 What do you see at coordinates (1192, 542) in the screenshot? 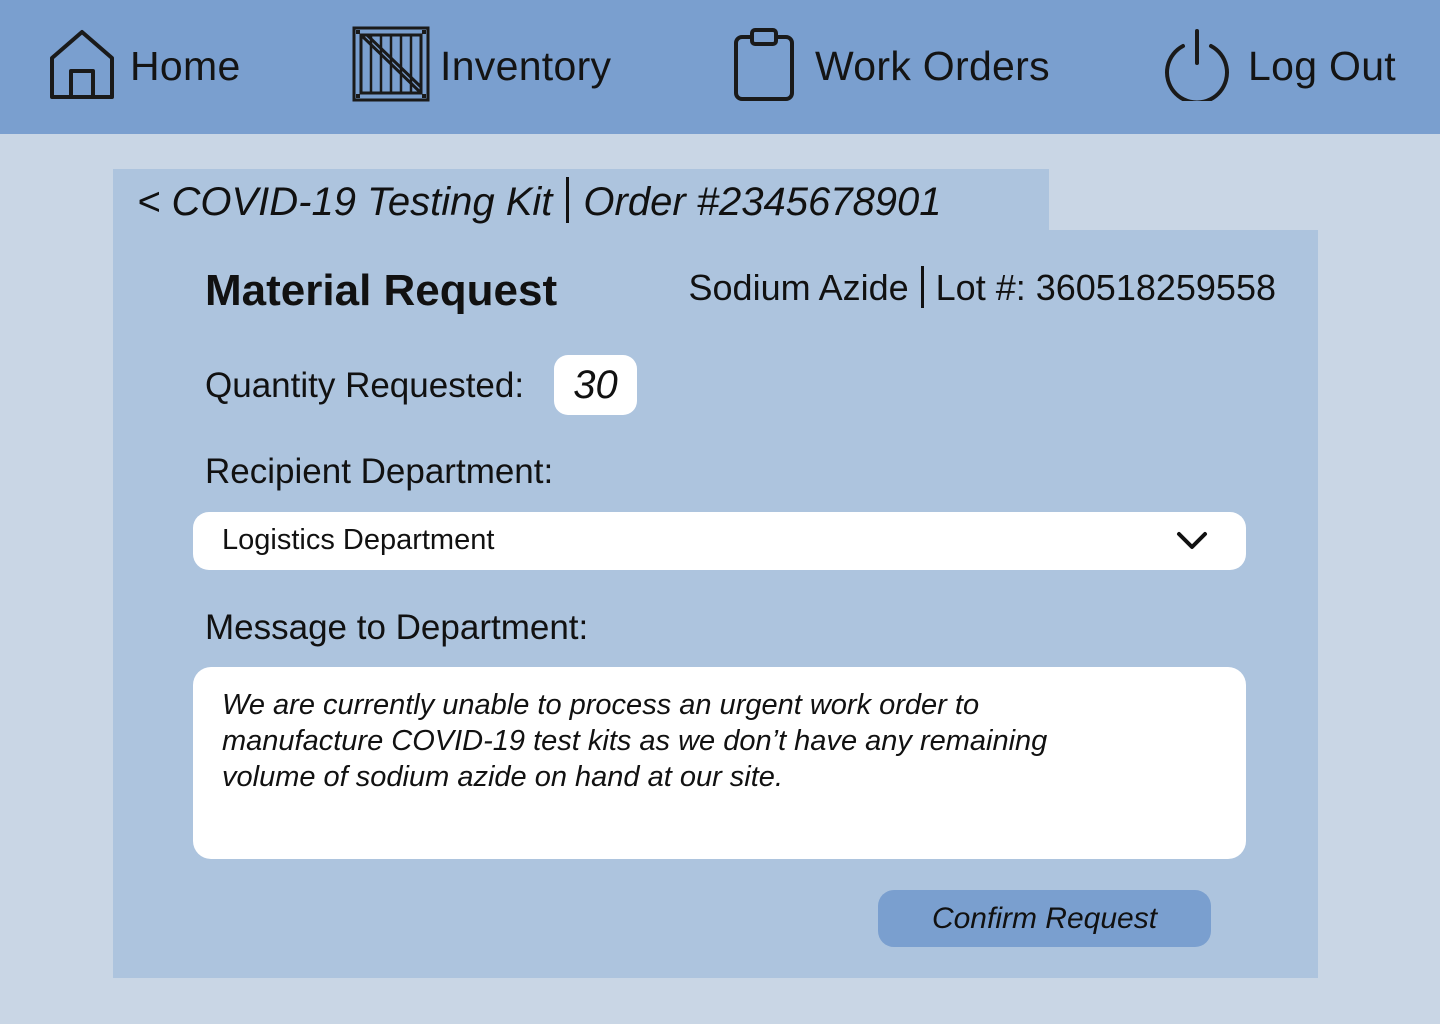
I see `chevron-down-icon` at bounding box center [1192, 542].